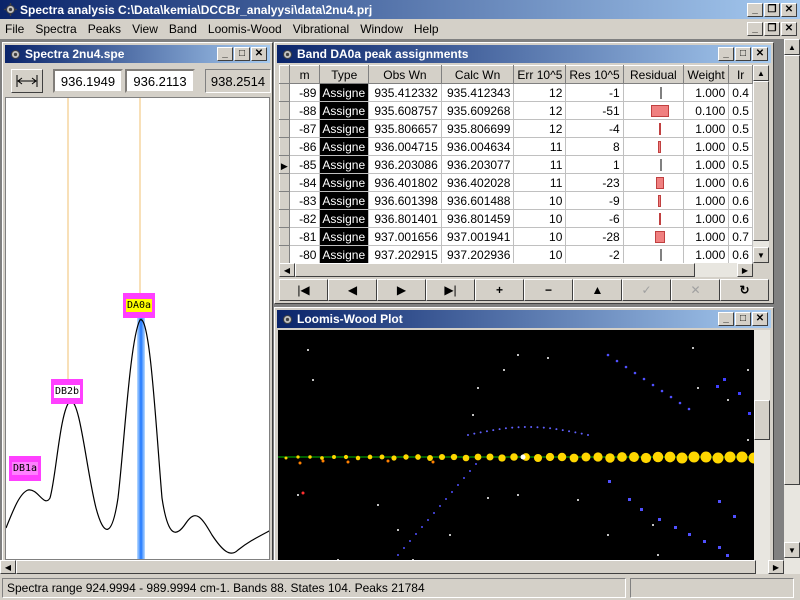  What do you see at coordinates (477, 182) in the screenshot?
I see `cell-calc-wn: 936.402028` at bounding box center [477, 182].